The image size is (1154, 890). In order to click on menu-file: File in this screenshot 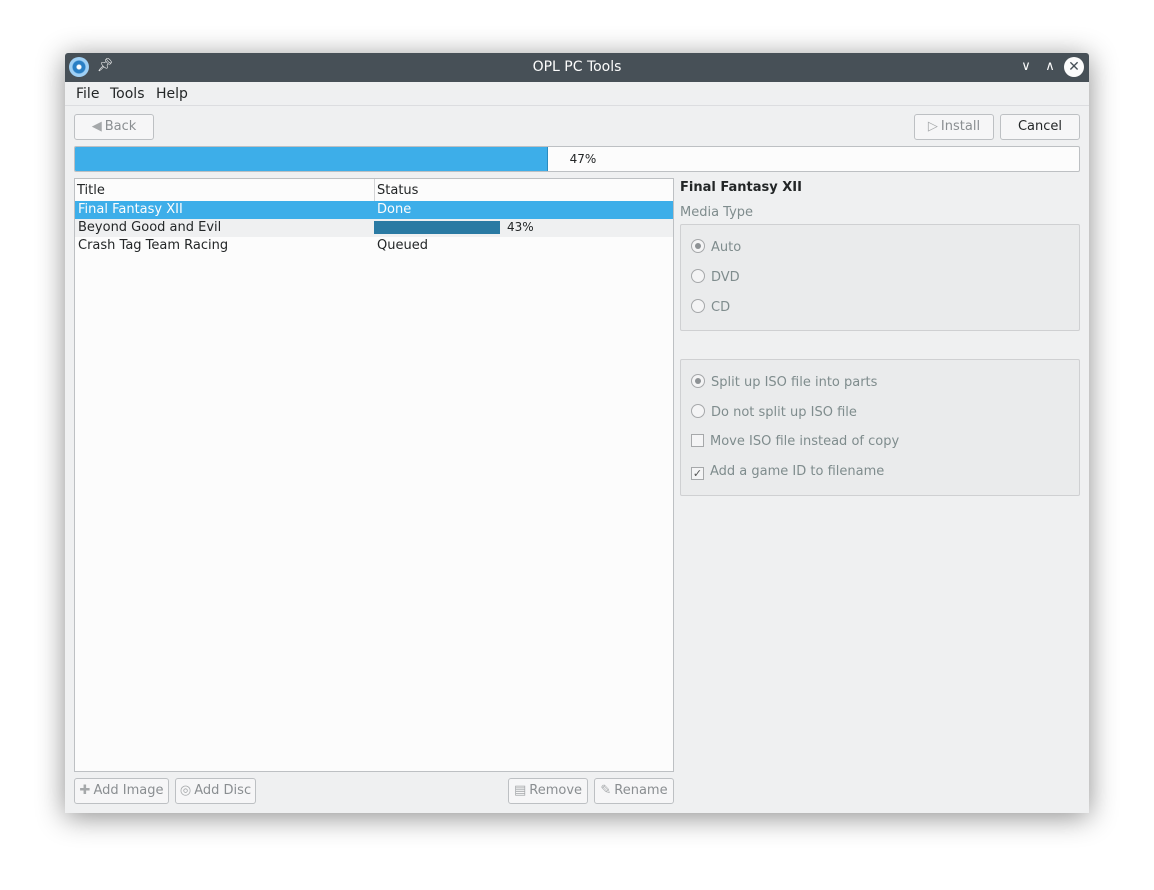, I will do `click(87, 94)`.